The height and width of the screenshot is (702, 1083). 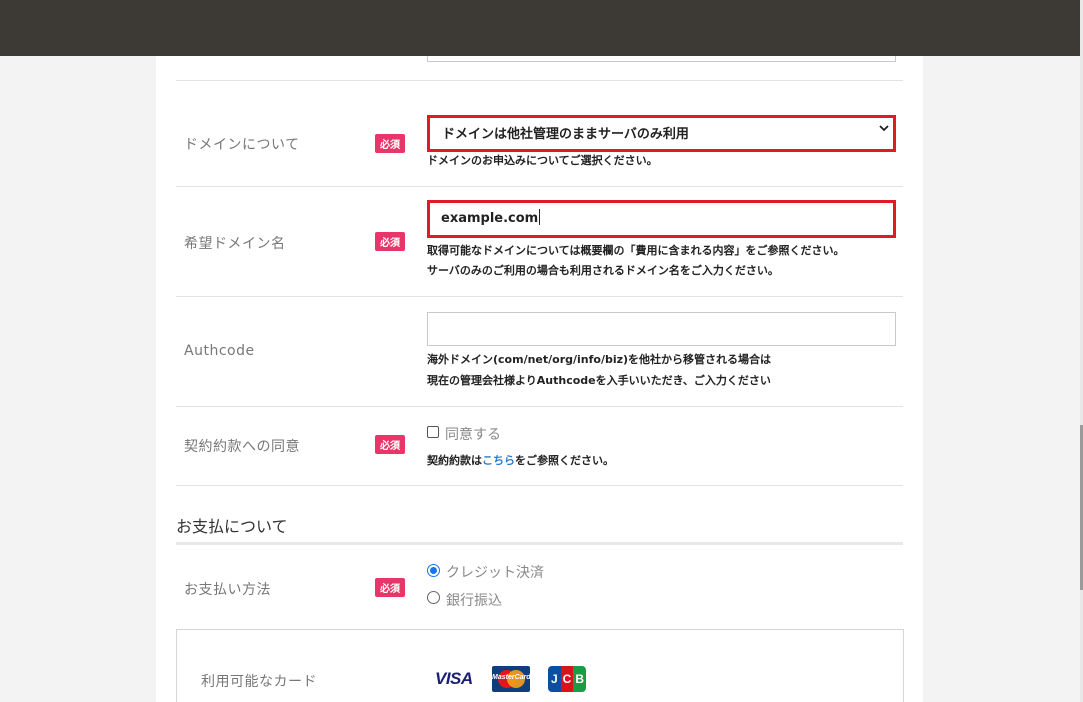 What do you see at coordinates (498, 460) in the screenshot?
I see `terms-link: こちら` at bounding box center [498, 460].